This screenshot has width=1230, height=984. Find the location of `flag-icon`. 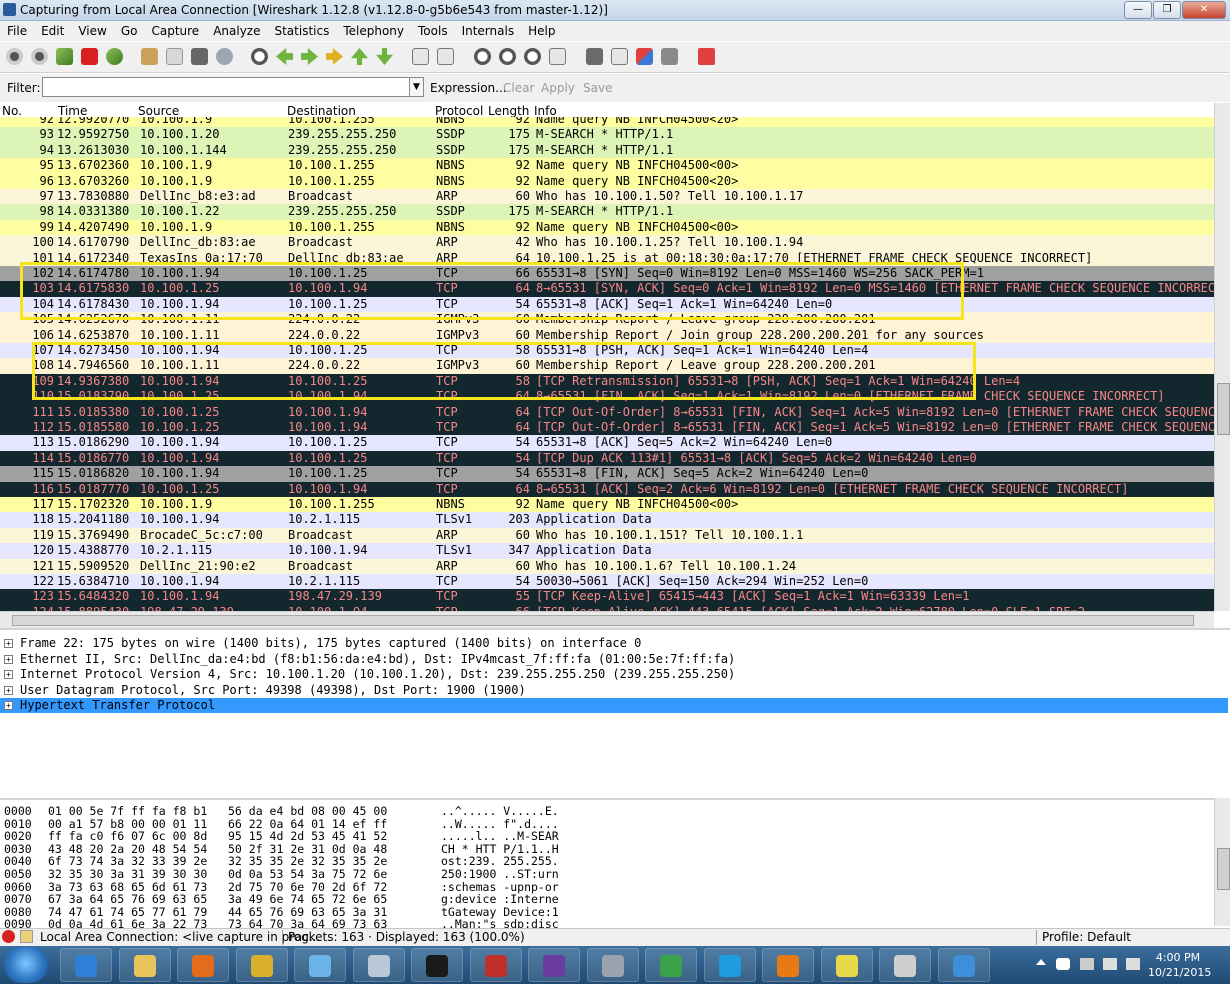

flag-icon is located at coordinates (1087, 964).